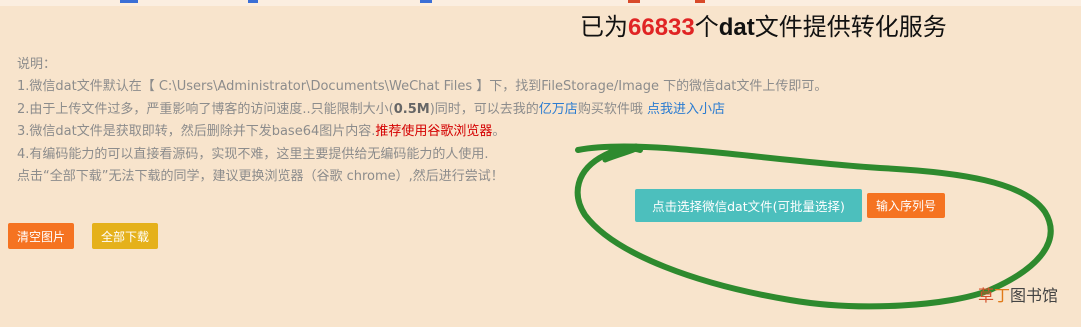 The width and height of the screenshot is (1081, 327). What do you see at coordinates (411, 109) in the screenshot?
I see `size-limit: 0.5M` at bounding box center [411, 109].